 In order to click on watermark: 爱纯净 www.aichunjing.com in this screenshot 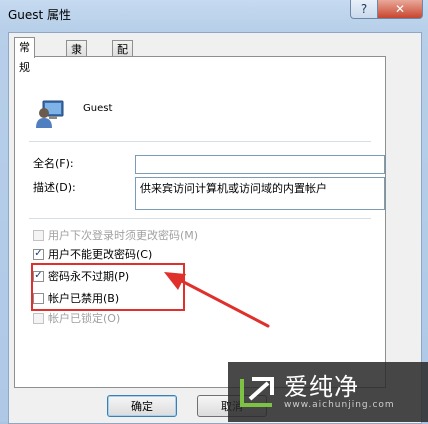, I will do `click(328, 392)`.